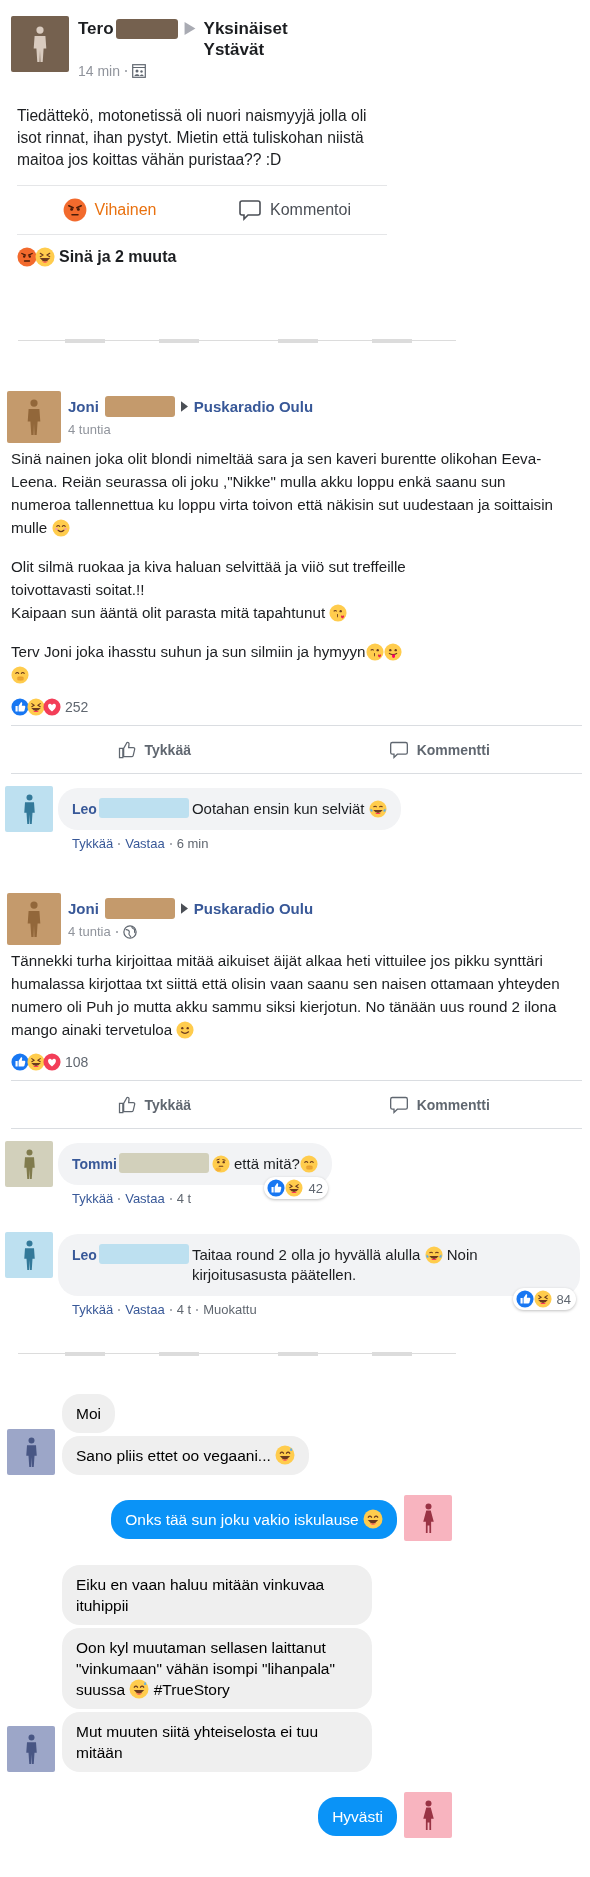 The width and height of the screenshot is (590, 1877). I want to click on comment-button: Kommentoi, so click(294, 210).